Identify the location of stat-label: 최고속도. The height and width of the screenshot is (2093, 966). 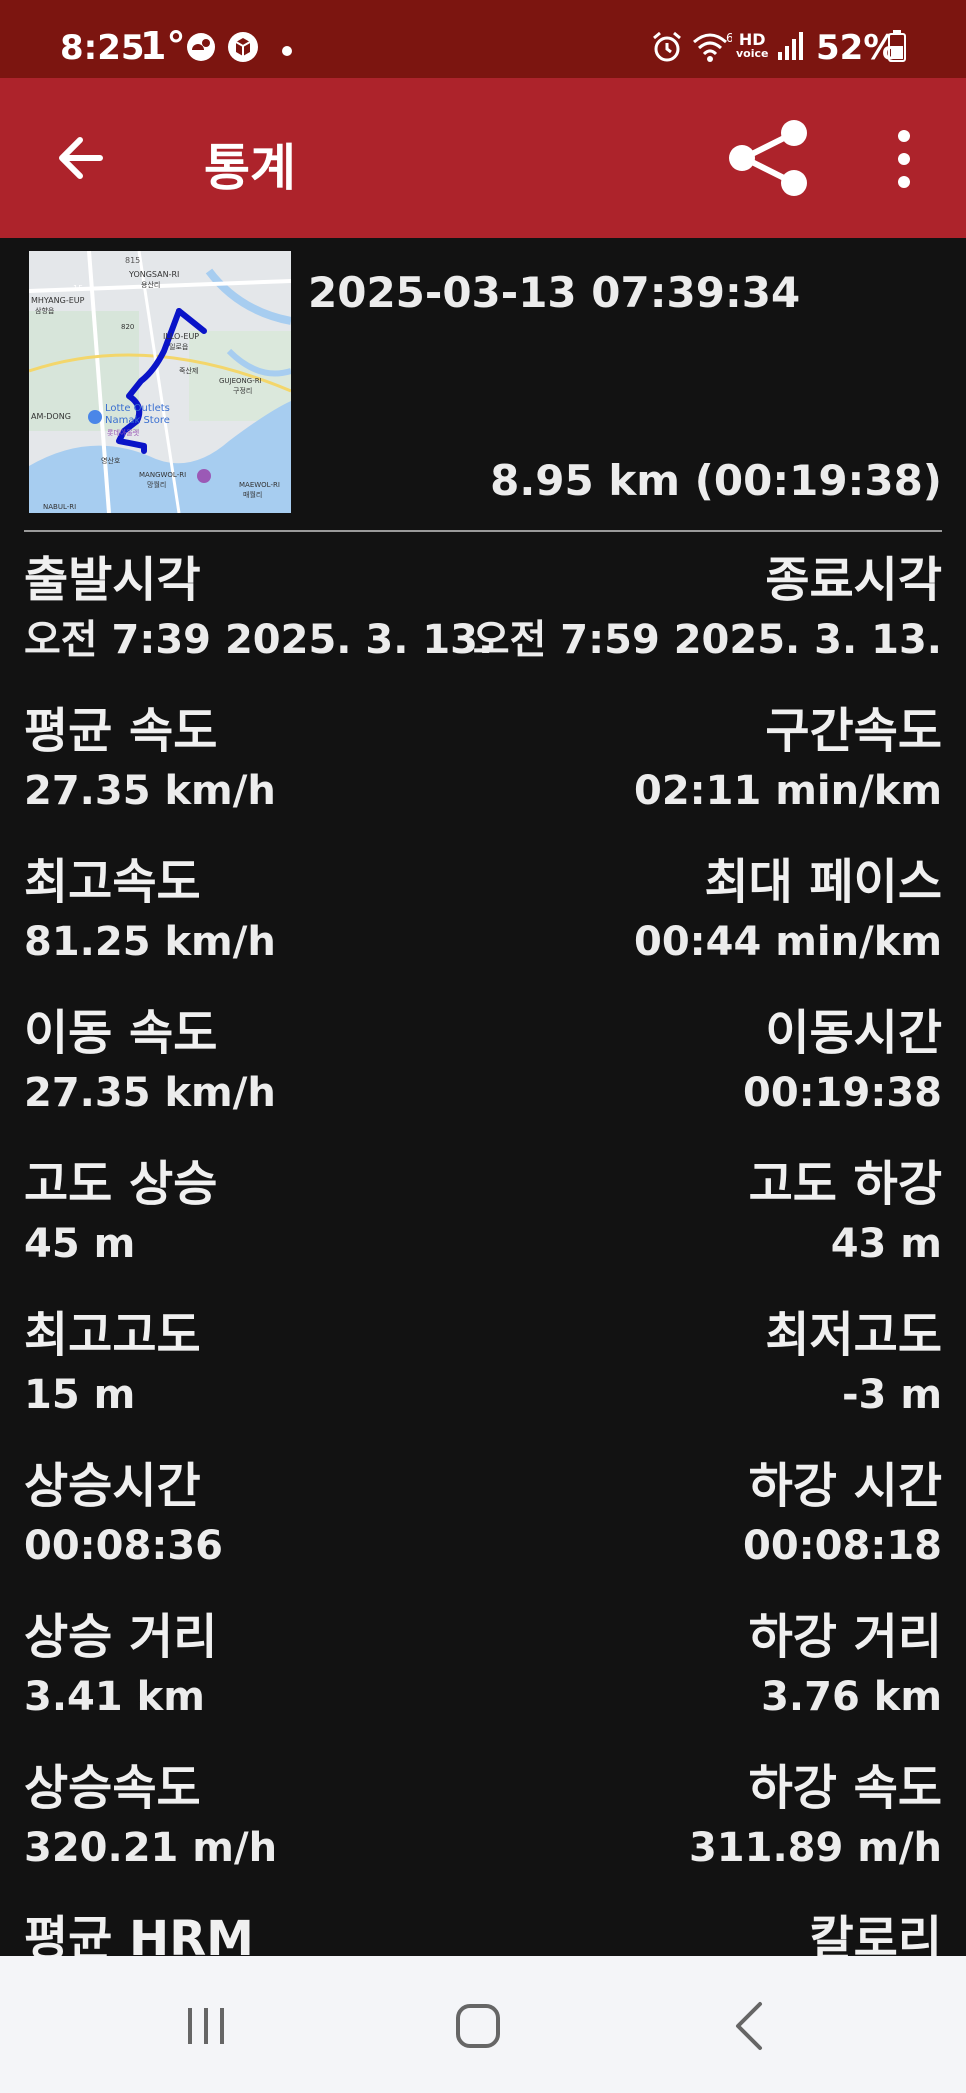
(112, 882).